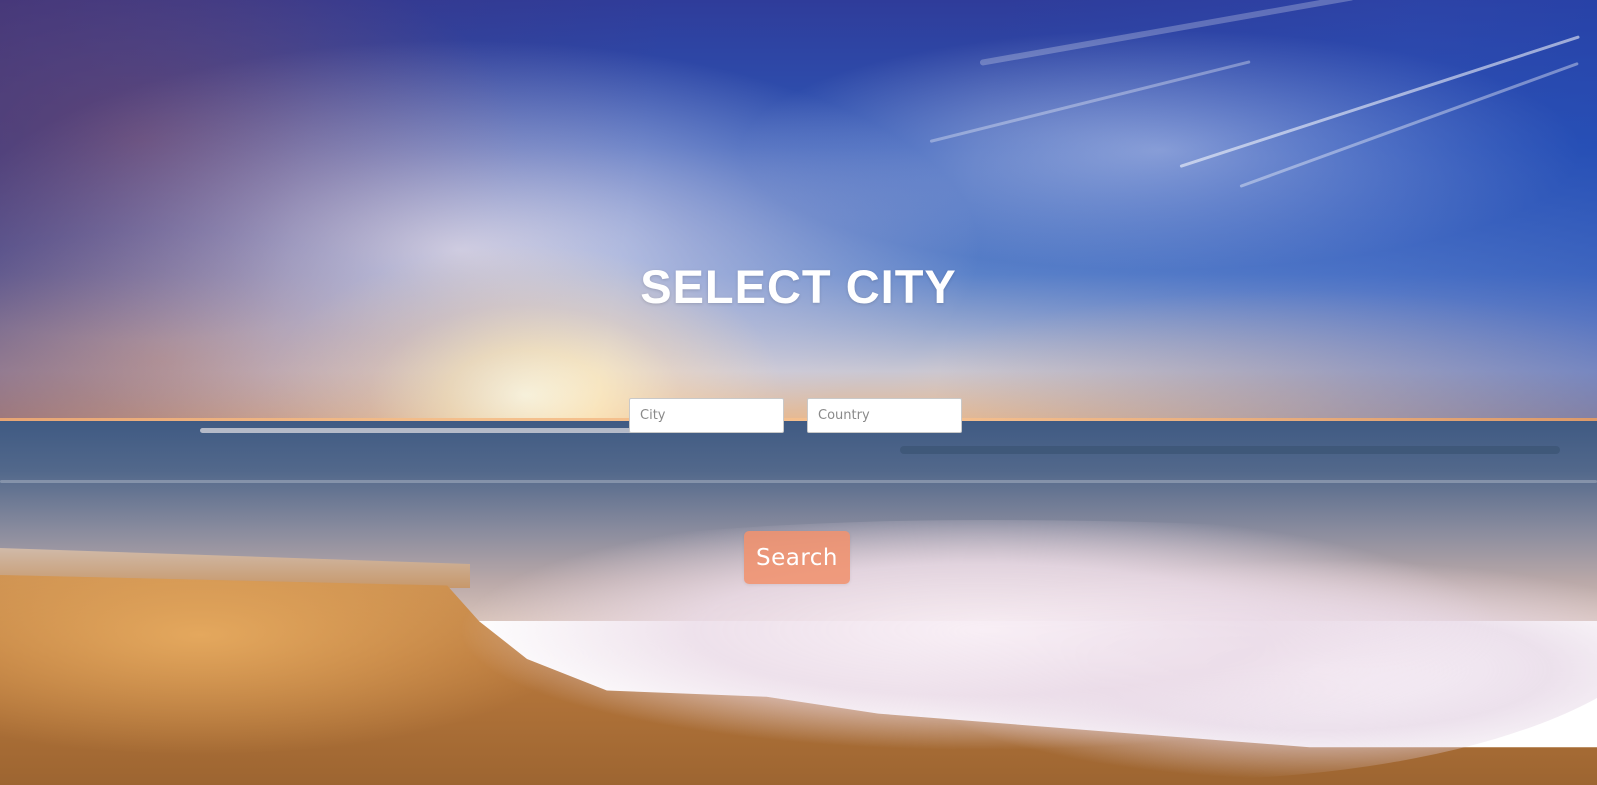 The width and height of the screenshot is (1597, 785). I want to click on city-input, so click(706, 415).